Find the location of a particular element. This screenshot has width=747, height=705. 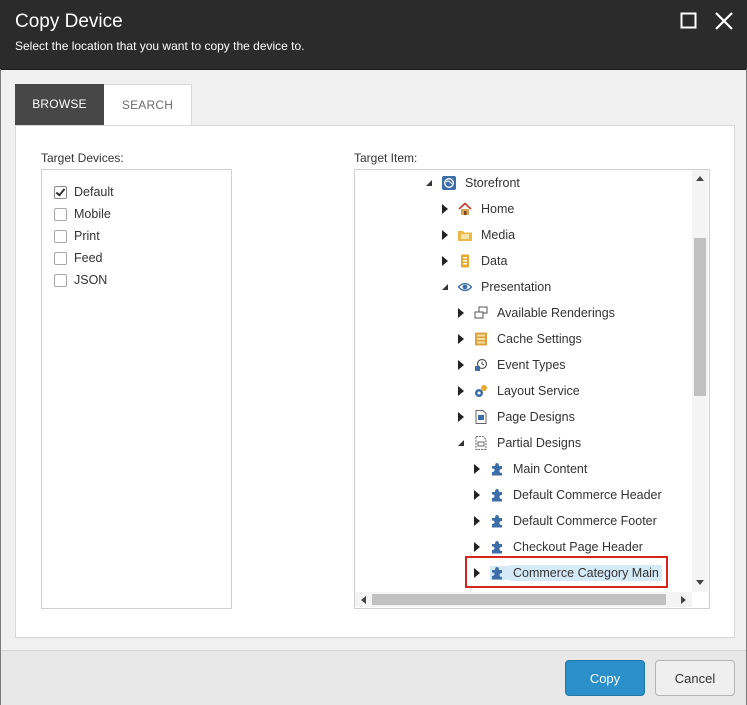

tree-node-page-designs: Page Designs is located at coordinates (517, 417).